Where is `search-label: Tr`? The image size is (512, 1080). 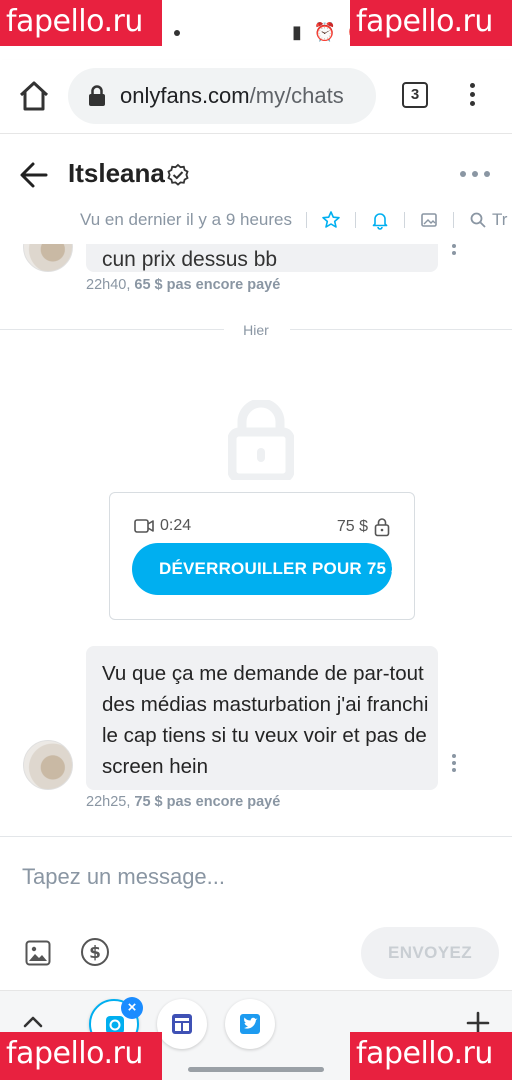 search-label: Tr is located at coordinates (499, 220).